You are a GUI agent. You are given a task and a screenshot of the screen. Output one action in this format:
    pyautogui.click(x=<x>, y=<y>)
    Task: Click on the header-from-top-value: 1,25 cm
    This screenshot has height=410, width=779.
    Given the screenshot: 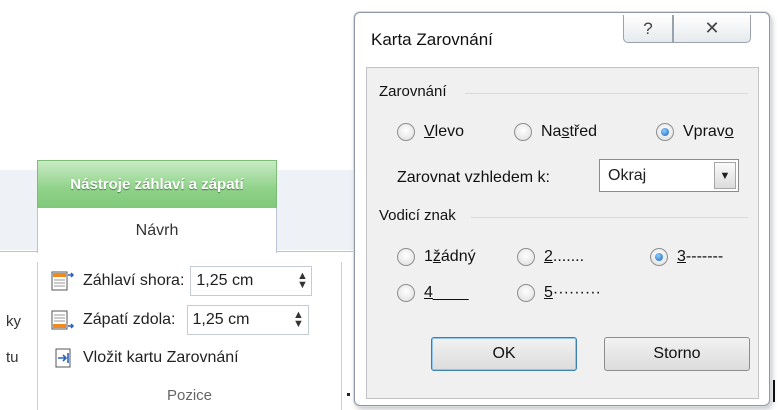 What is the action you would take?
    pyautogui.click(x=225, y=280)
    